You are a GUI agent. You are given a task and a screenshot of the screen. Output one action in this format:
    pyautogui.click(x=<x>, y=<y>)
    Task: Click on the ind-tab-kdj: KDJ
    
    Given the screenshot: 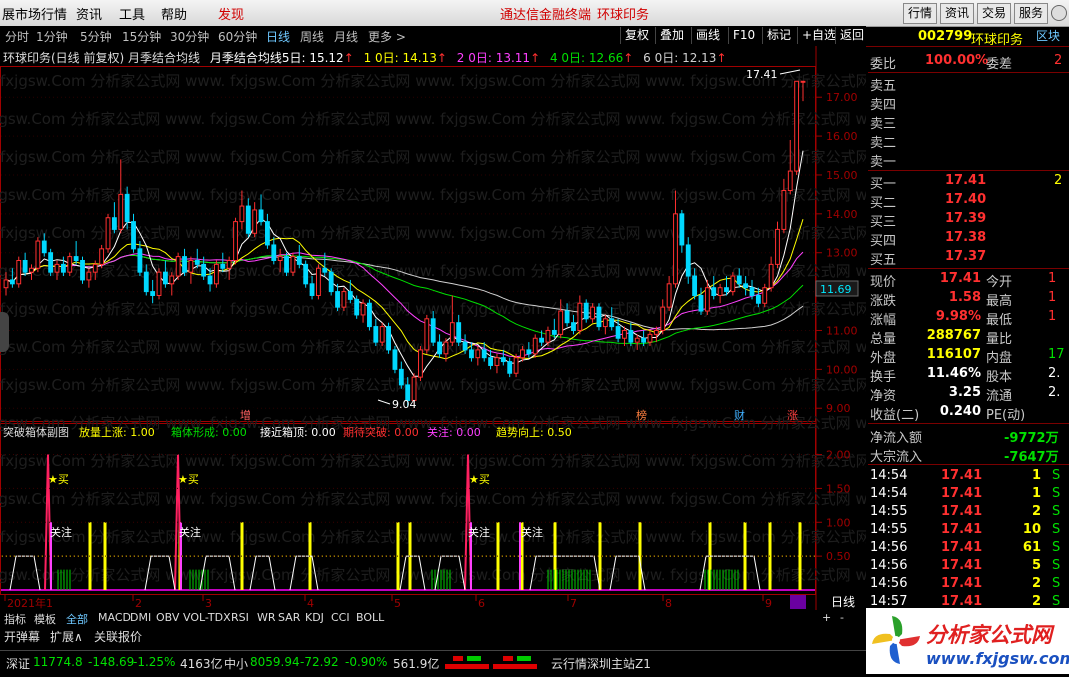 What is the action you would take?
    pyautogui.click(x=314, y=617)
    